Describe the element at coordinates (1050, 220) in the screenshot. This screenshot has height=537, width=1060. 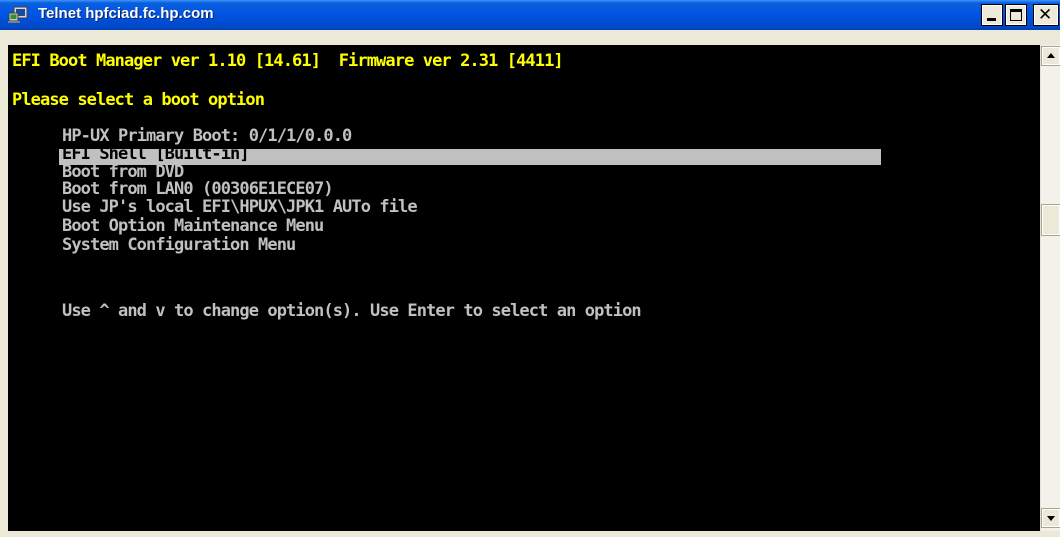
I see `scrollbar-thumb` at that location.